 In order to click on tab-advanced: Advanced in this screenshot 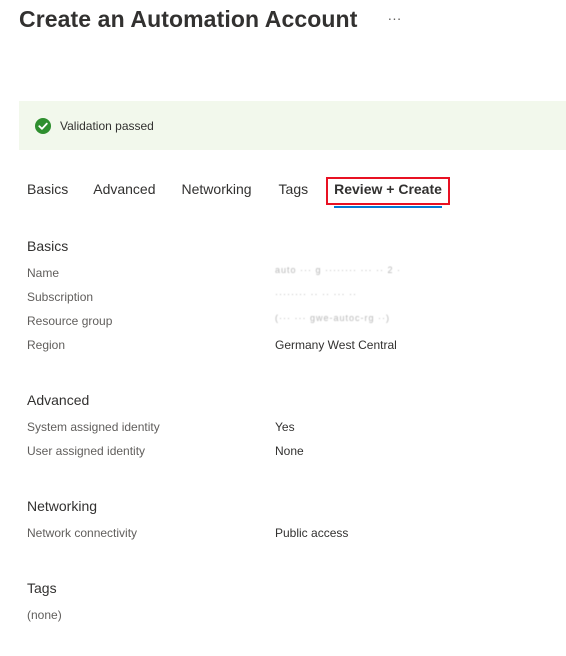, I will do `click(124, 190)`.